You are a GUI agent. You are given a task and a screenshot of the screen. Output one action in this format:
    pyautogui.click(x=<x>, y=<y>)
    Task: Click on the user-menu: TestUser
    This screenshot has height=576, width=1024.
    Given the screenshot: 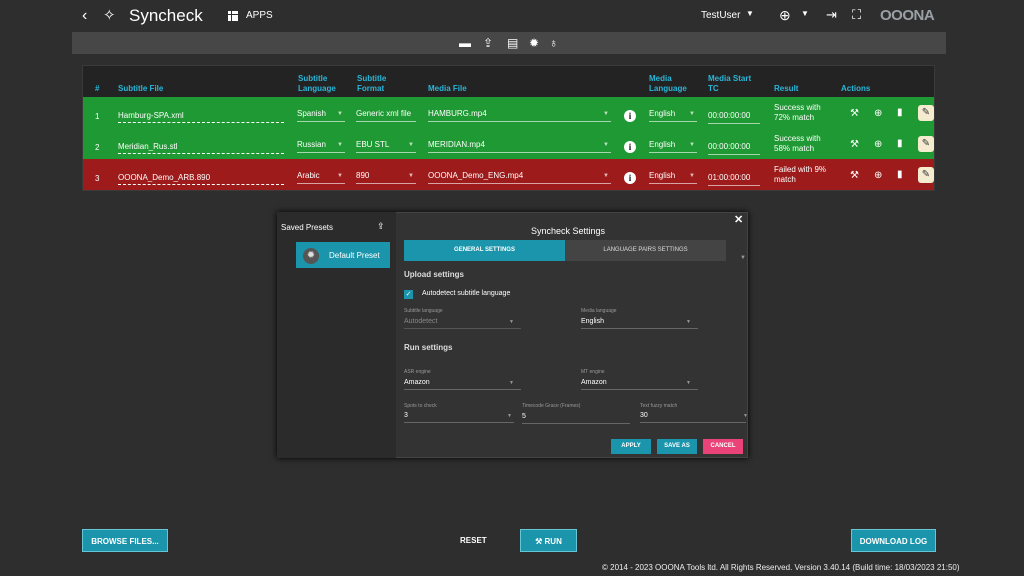 What is the action you would take?
    pyautogui.click(x=720, y=15)
    